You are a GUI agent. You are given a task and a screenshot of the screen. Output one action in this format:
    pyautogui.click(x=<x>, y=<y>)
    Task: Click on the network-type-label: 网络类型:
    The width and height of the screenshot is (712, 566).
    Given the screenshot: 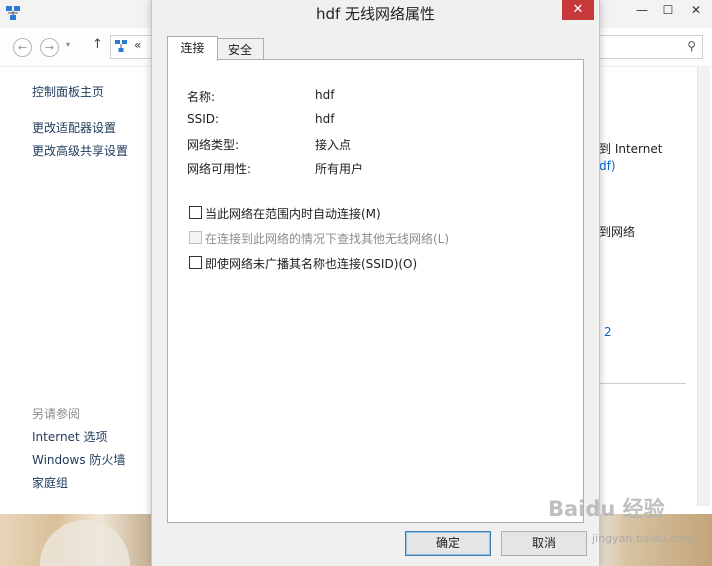 What is the action you would take?
    pyautogui.click(x=213, y=145)
    